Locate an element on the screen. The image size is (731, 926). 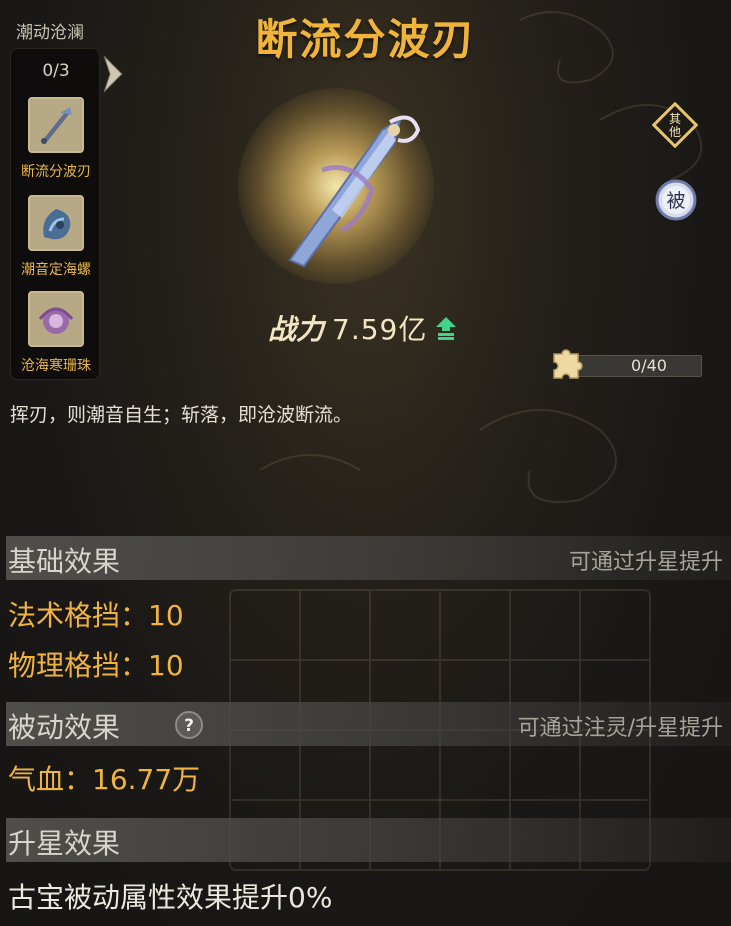
set-panel: 0/3 断流分波刃 潮音定海螺 沧海寒珊珠 is located at coordinates (55, 214).